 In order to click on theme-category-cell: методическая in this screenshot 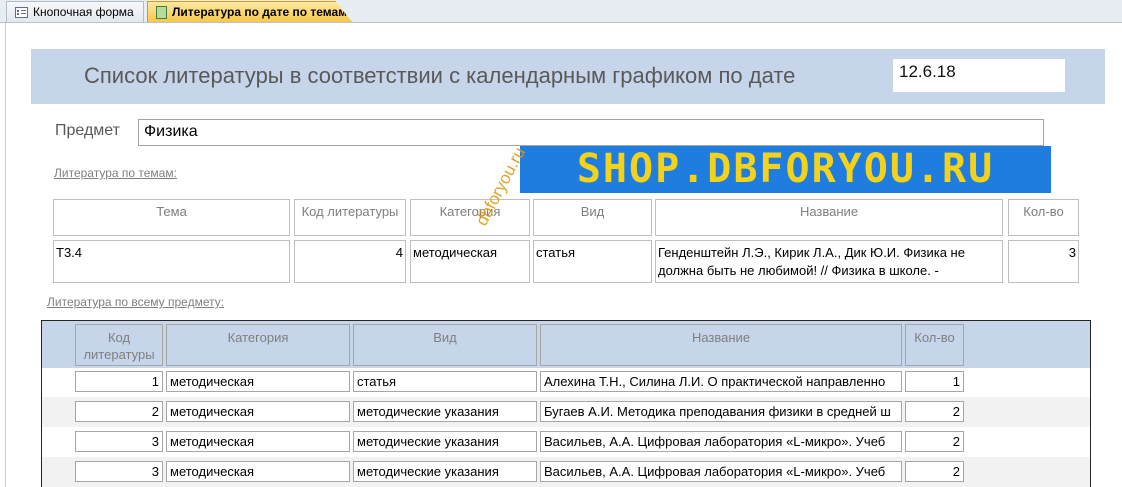, I will do `click(470, 261)`.